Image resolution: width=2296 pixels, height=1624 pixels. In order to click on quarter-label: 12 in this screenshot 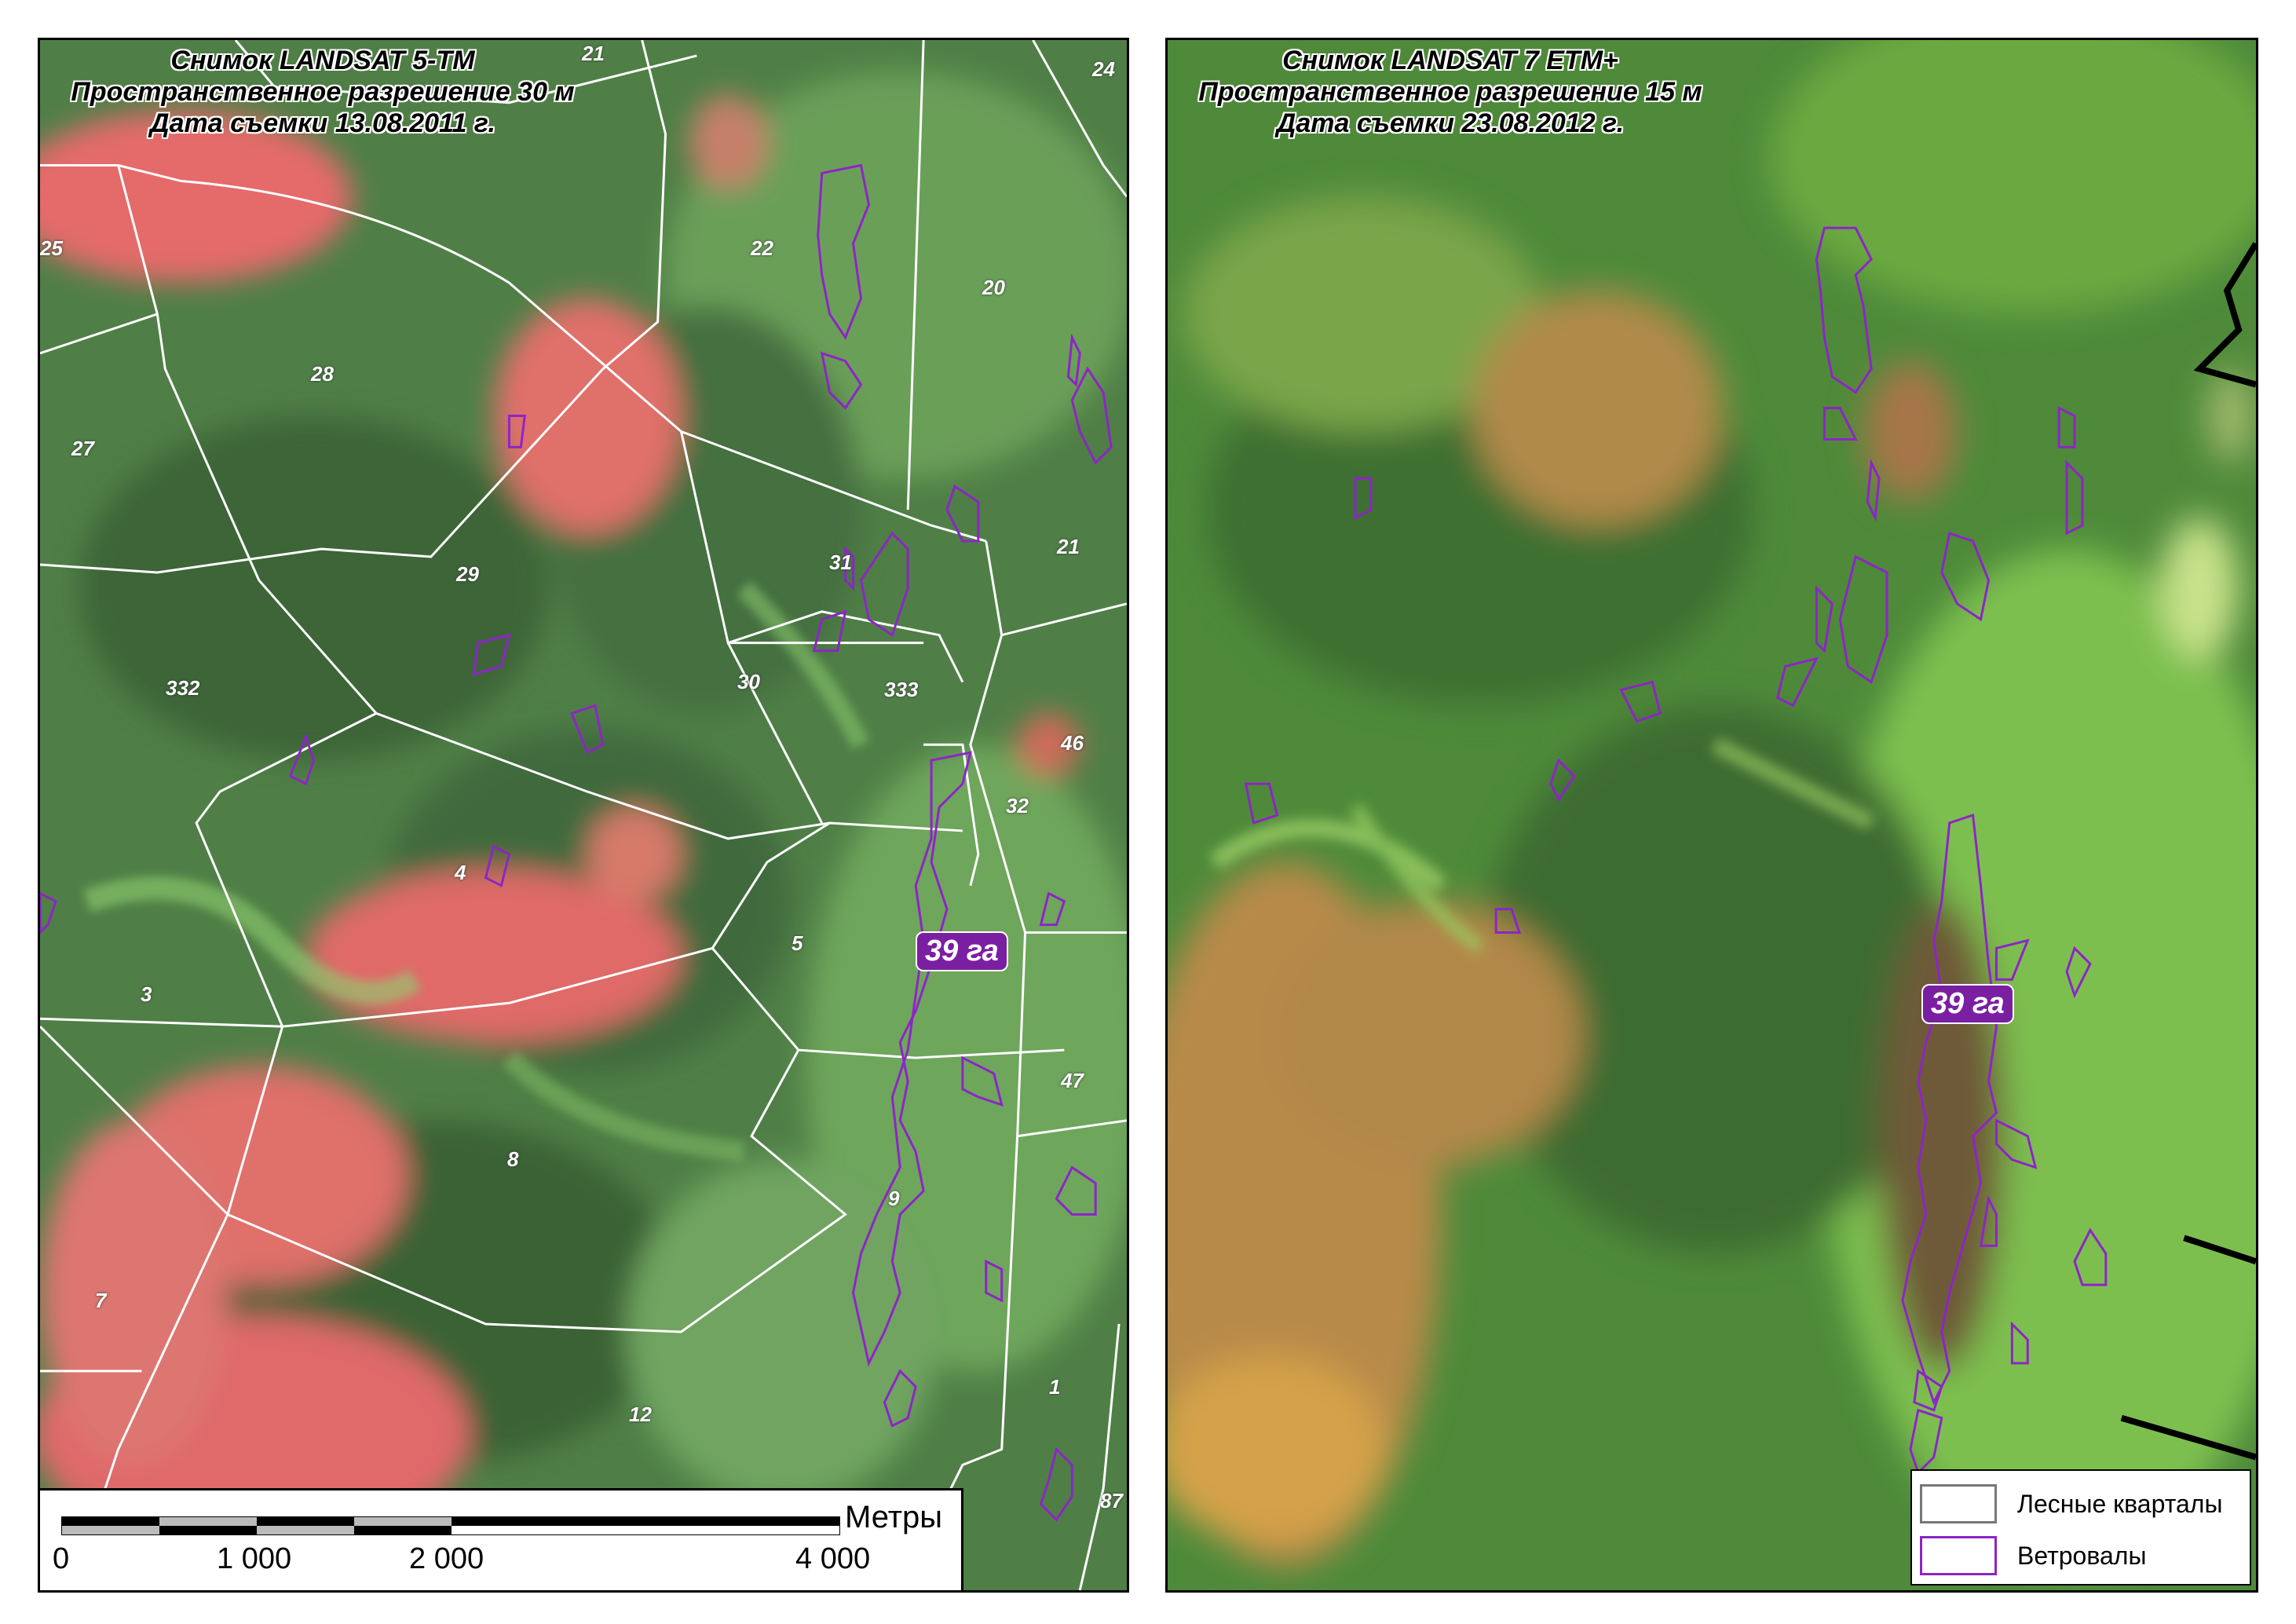, I will do `click(641, 1414)`.